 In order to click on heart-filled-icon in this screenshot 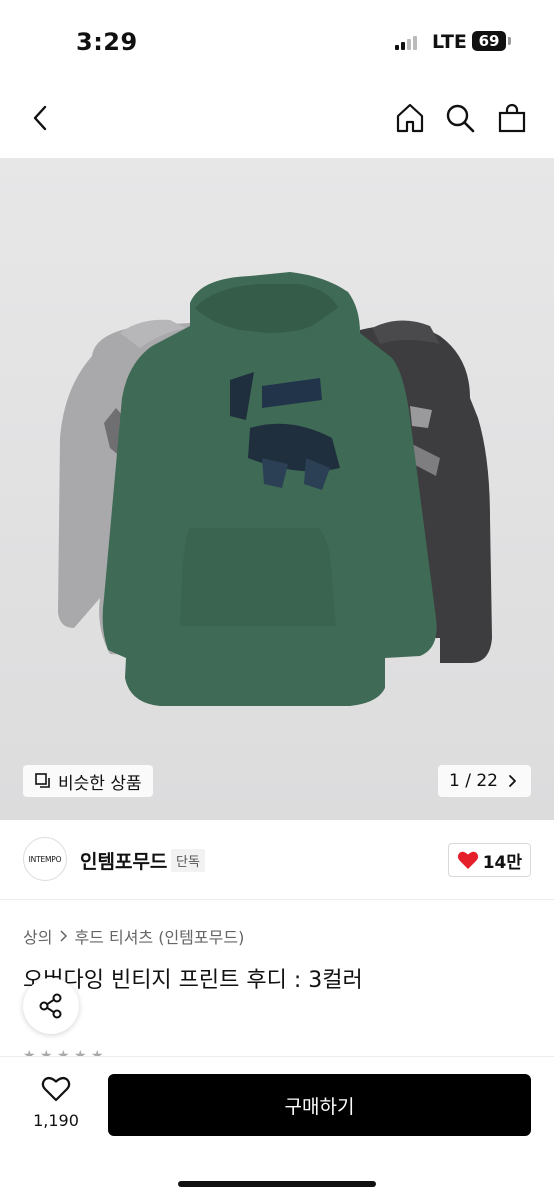, I will do `click(467, 860)`.